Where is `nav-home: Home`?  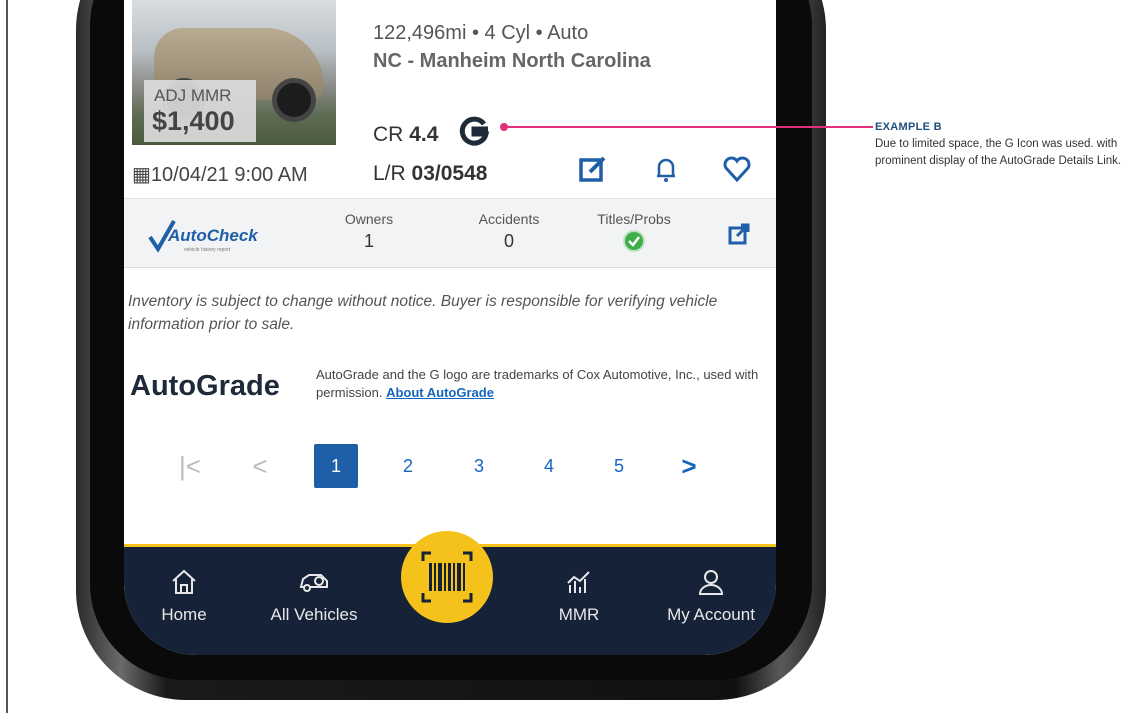 nav-home: Home is located at coordinates (184, 596).